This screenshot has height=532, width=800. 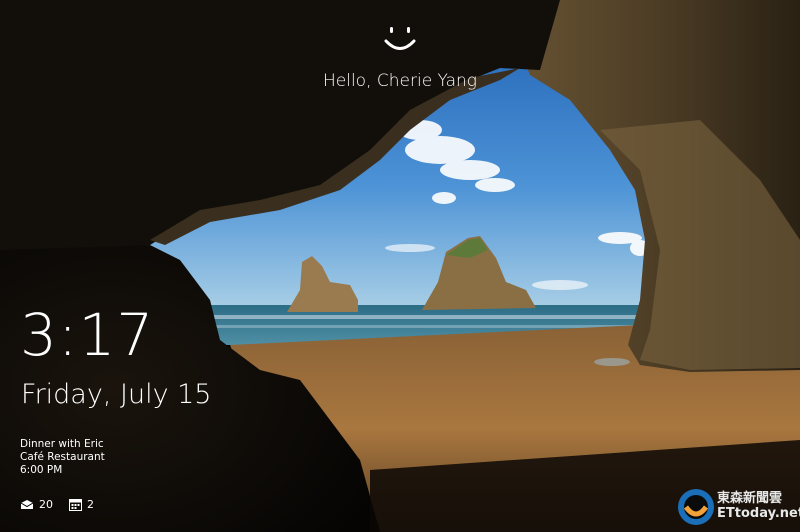 I want to click on event-title: Dinner with Eric, so click(x=62, y=444).